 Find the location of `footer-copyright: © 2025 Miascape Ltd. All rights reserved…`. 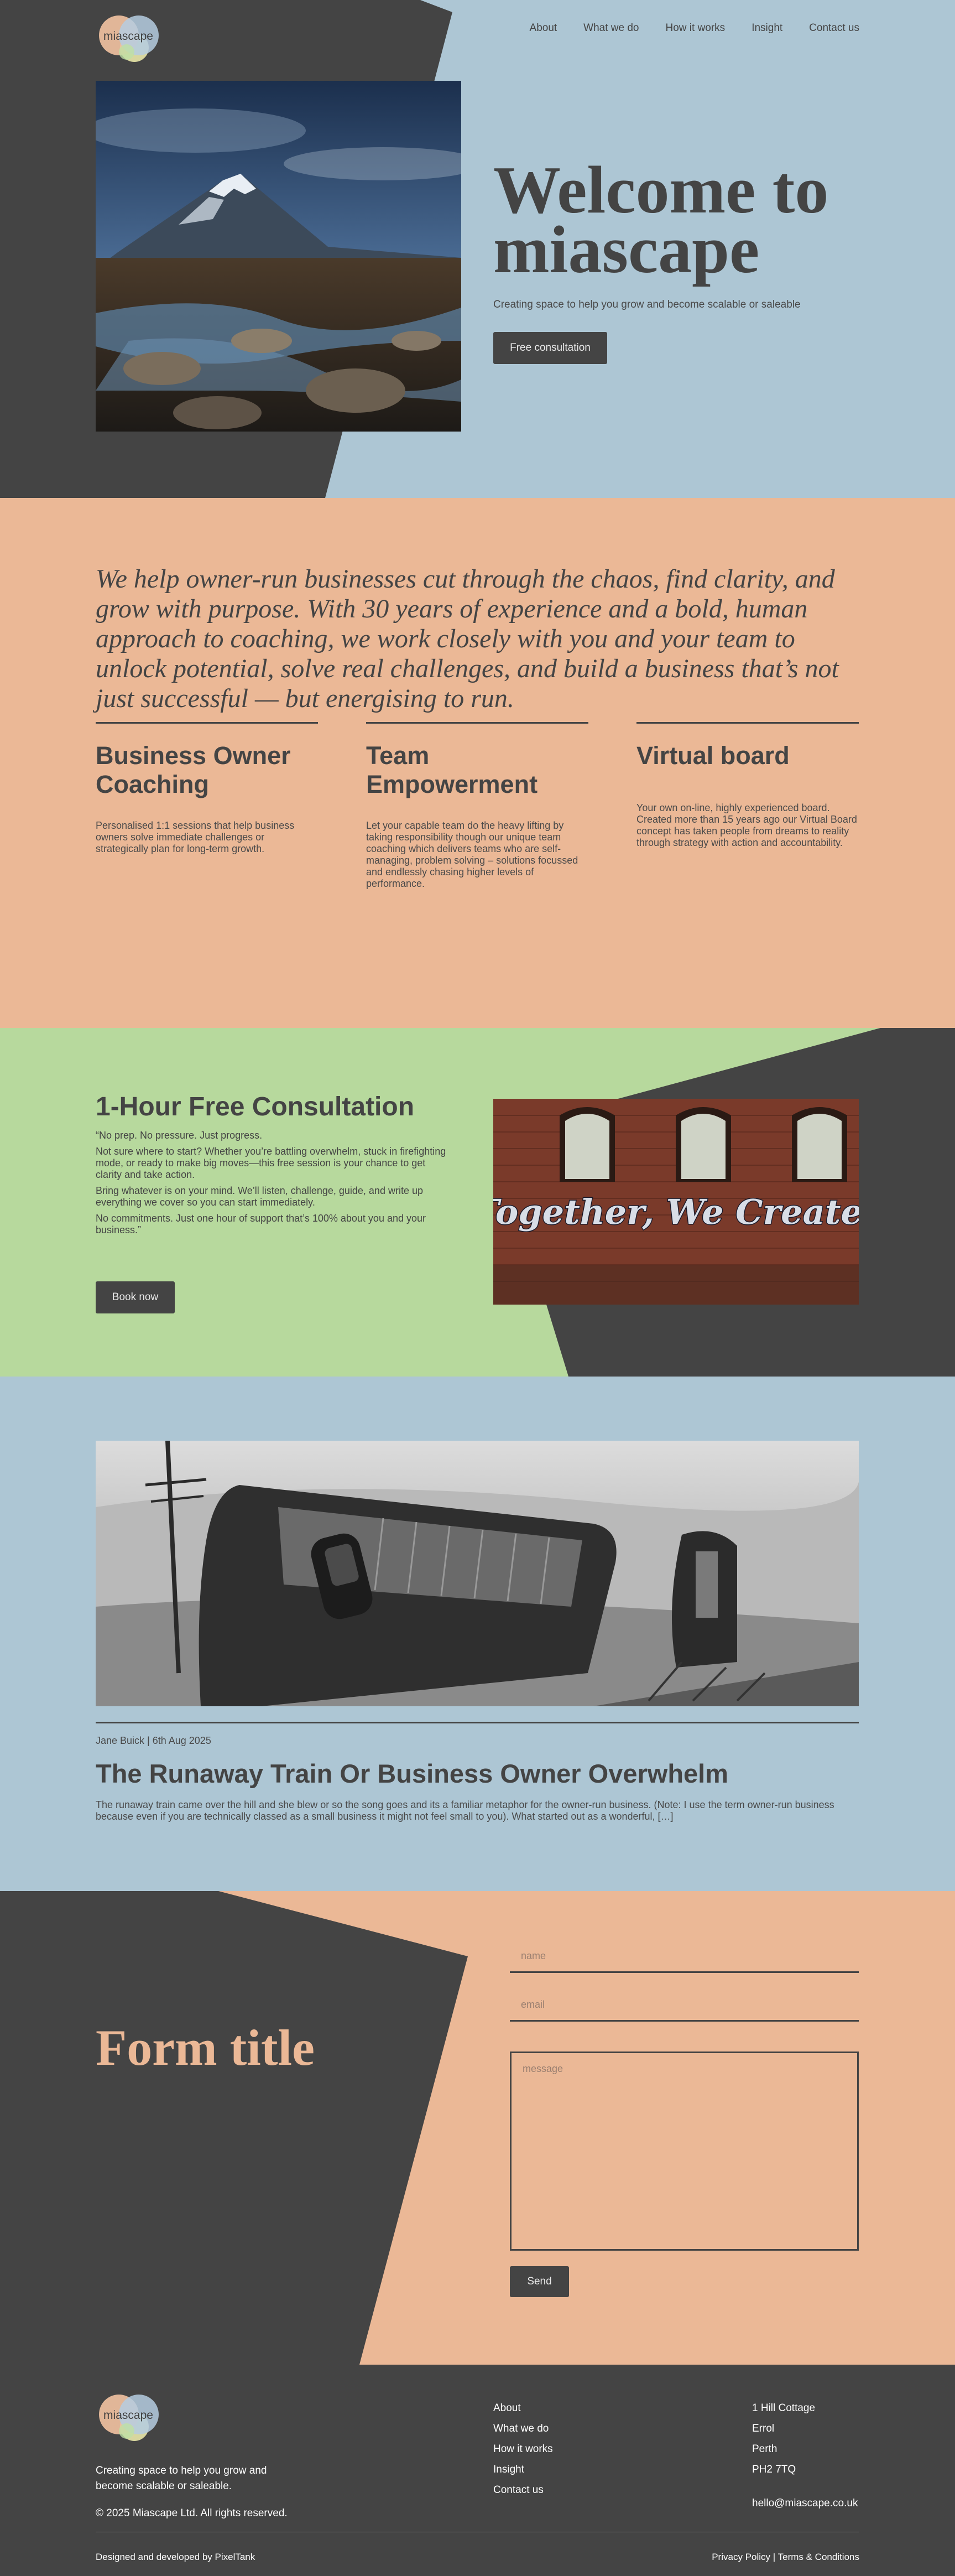

footer-copyright: © 2025 Miascape Ltd. All rights reserved… is located at coordinates (192, 2513).